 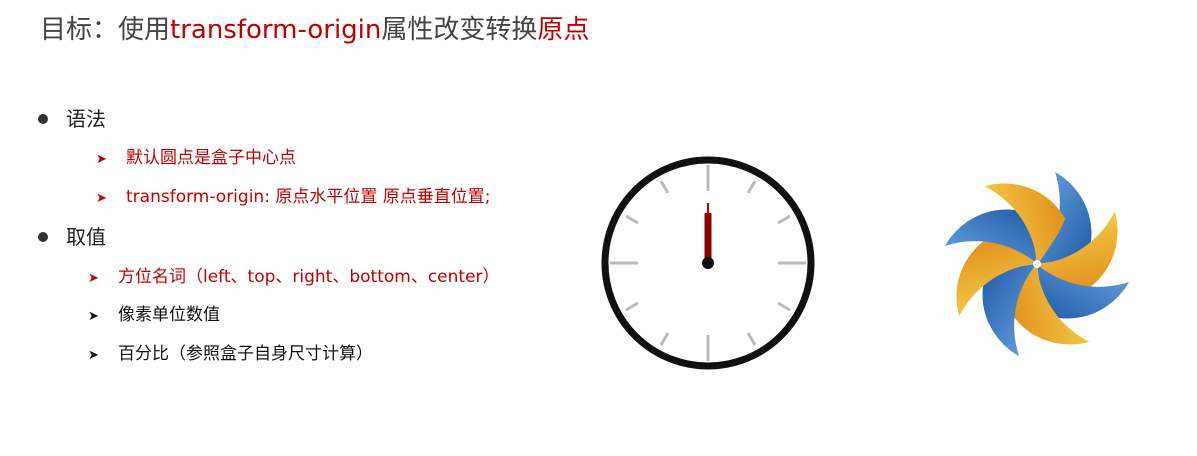 I want to click on title-highlight: transform-origin, so click(x=276, y=30).